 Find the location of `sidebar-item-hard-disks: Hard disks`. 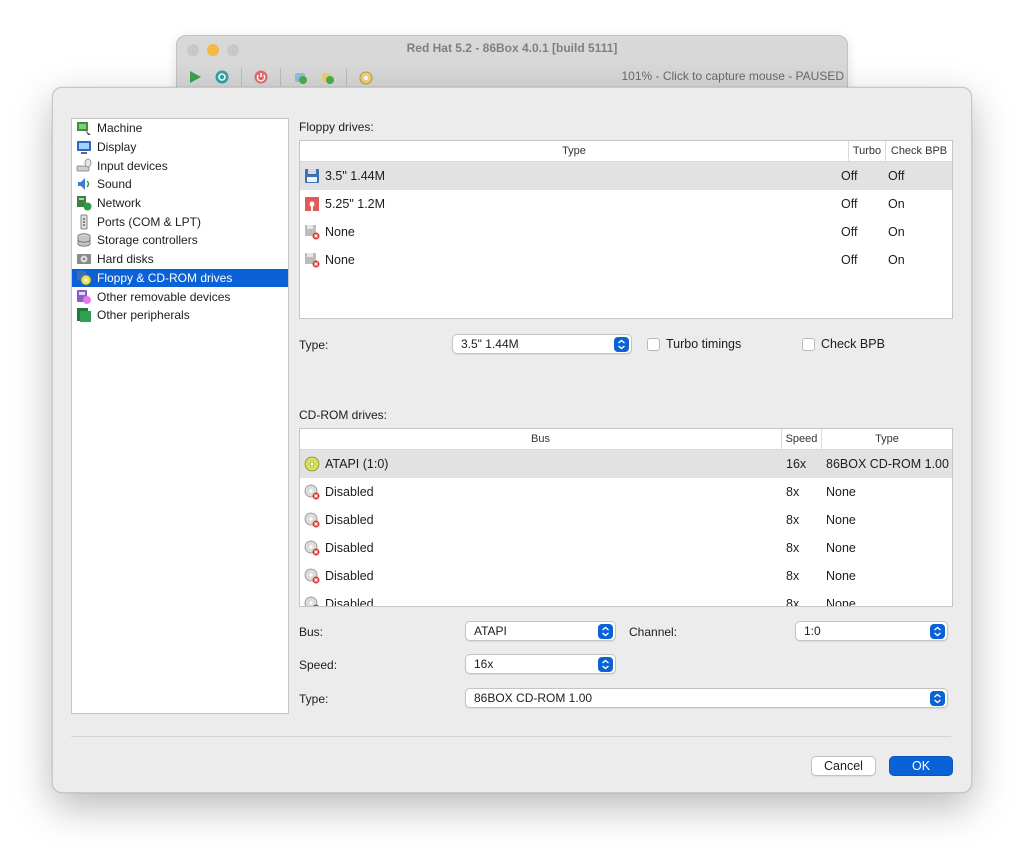

sidebar-item-hard-disks: Hard disks is located at coordinates (180, 259).